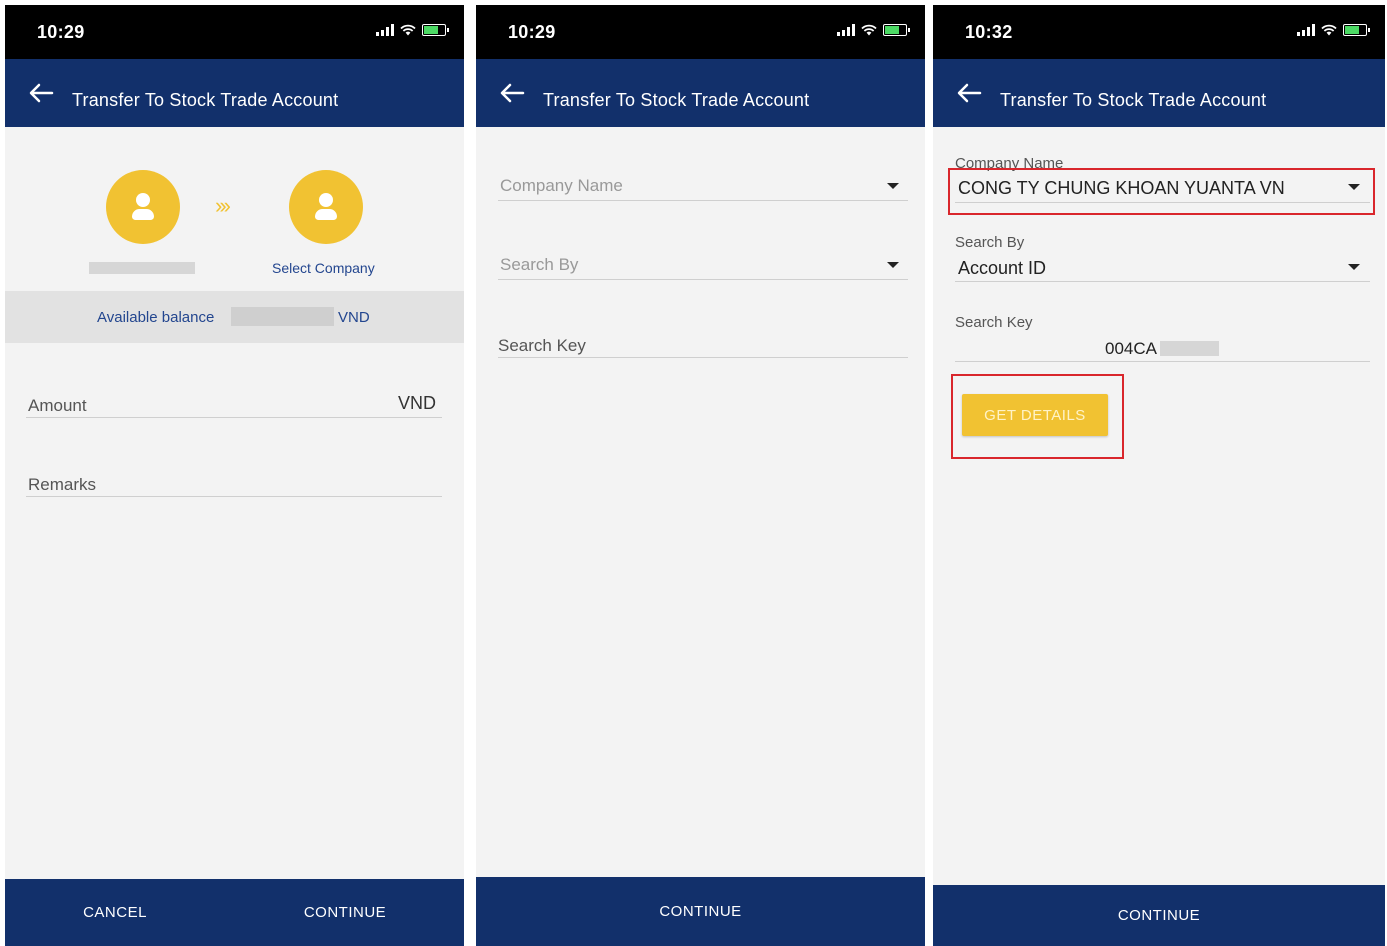  Describe the element at coordinates (234, 496) in the screenshot. I see `remarks-input` at that location.